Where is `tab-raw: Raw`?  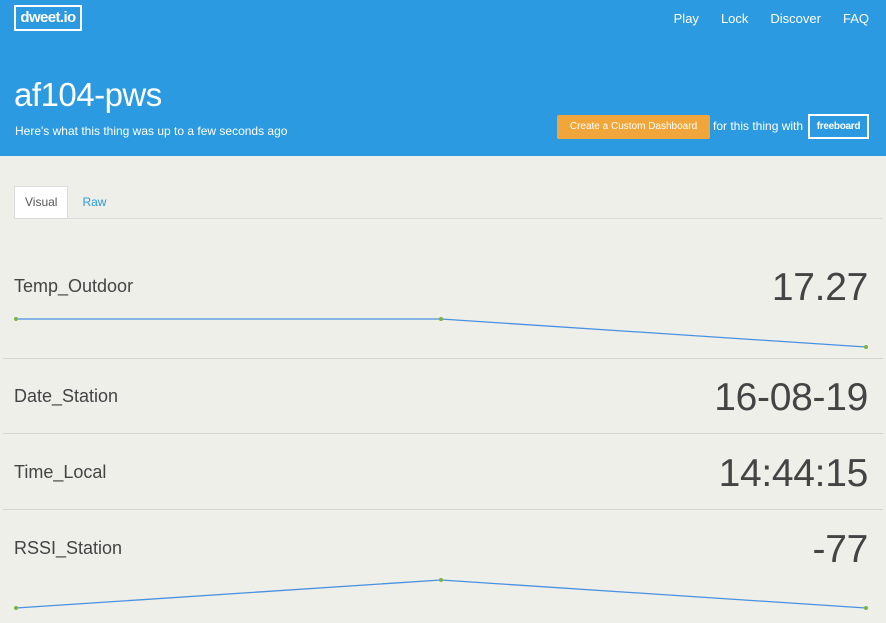 tab-raw: Raw is located at coordinates (92, 202).